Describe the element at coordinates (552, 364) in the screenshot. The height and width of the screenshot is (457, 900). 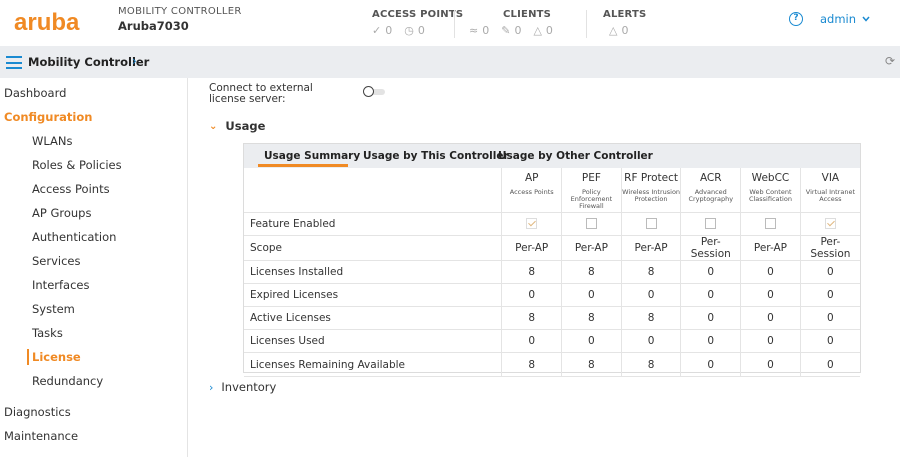
I see `table-row: Licenses Remaining Available 8 8 8 0 0 0` at that location.